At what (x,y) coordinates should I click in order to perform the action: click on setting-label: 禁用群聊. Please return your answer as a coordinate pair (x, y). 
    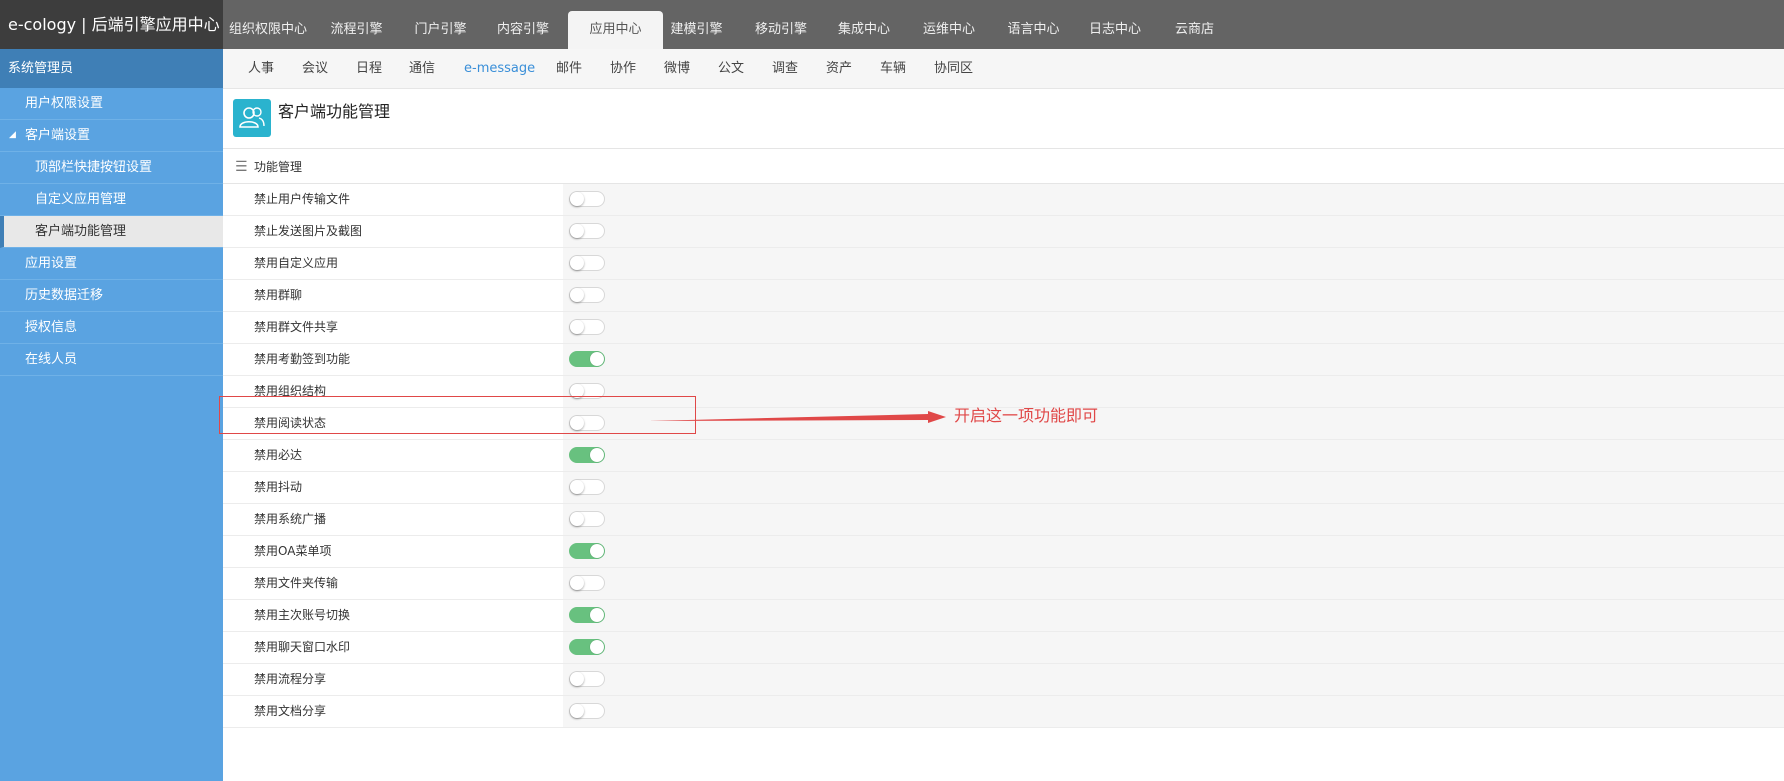
    Looking at the image, I should click on (278, 295).